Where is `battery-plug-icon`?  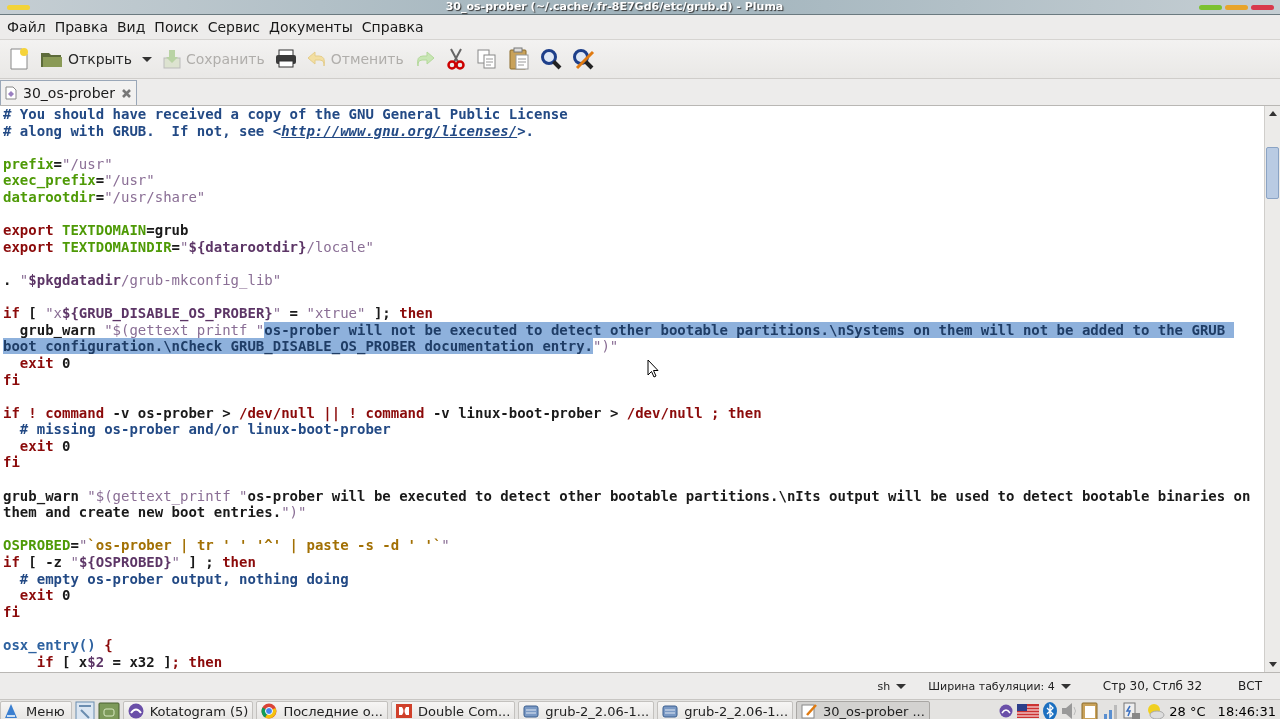
battery-plug-icon is located at coordinates (1132, 710).